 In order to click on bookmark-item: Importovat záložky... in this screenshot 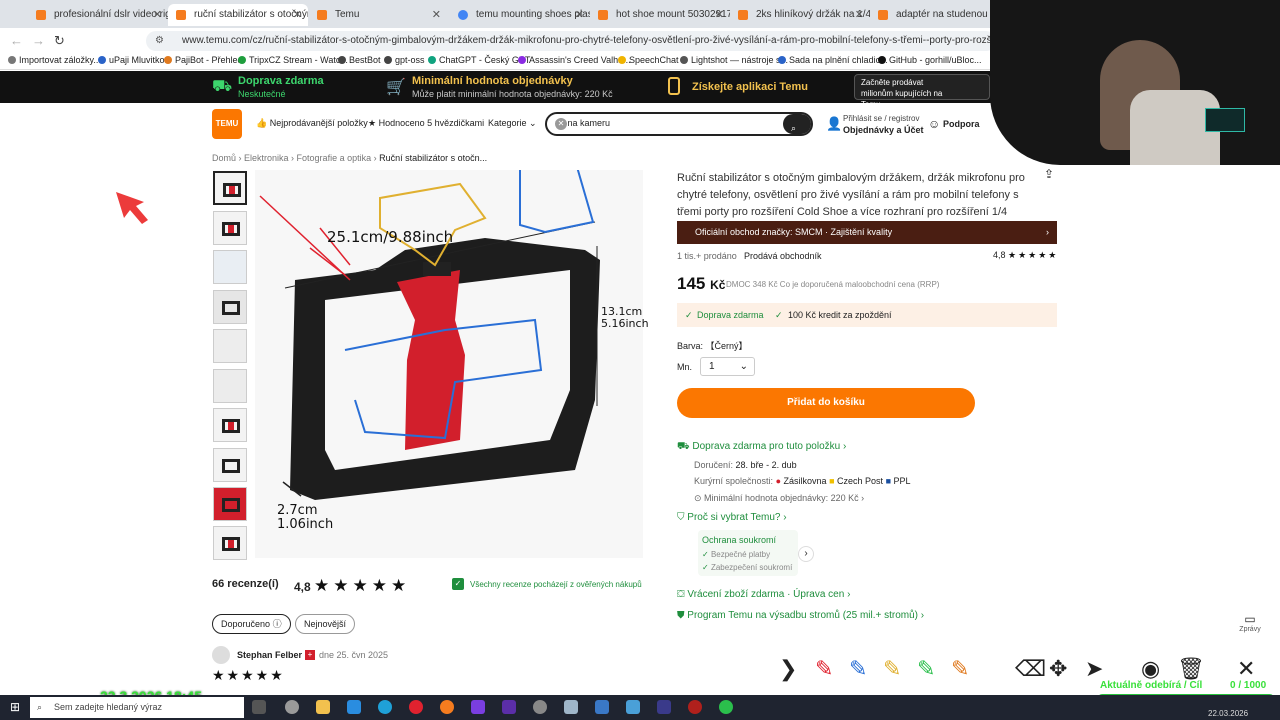, I will do `click(54, 60)`.